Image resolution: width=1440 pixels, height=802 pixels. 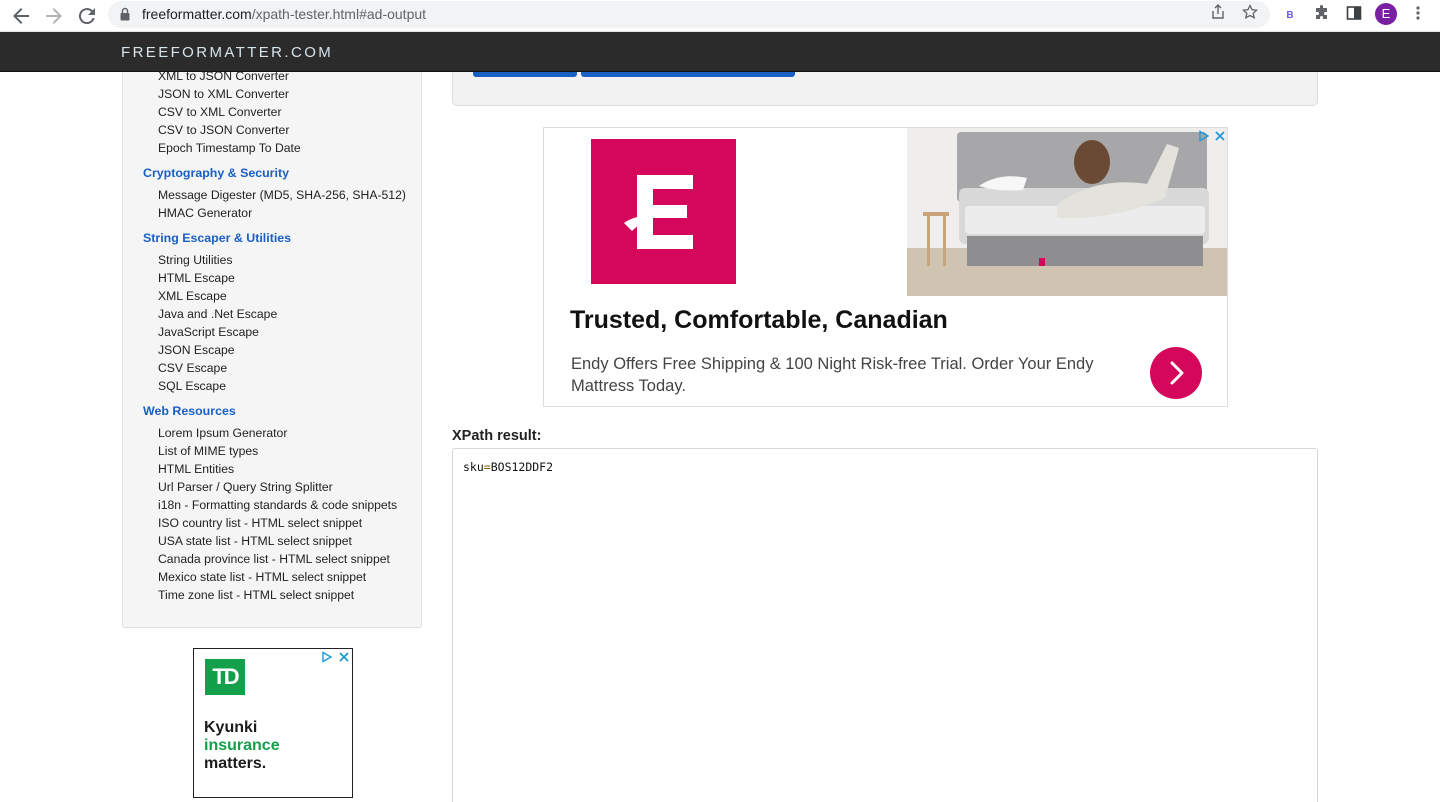 What do you see at coordinates (223, 130) in the screenshot?
I see `sidebar-link-csv-to-json: CSV to JSON Converter` at bounding box center [223, 130].